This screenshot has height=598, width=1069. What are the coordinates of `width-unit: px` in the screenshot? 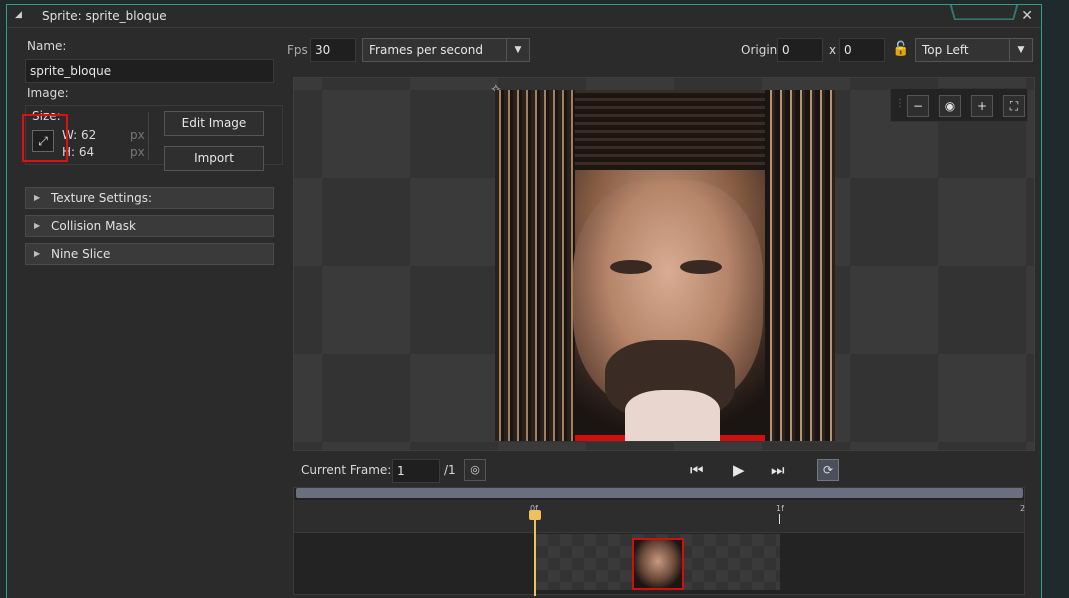 It's located at (137, 135).